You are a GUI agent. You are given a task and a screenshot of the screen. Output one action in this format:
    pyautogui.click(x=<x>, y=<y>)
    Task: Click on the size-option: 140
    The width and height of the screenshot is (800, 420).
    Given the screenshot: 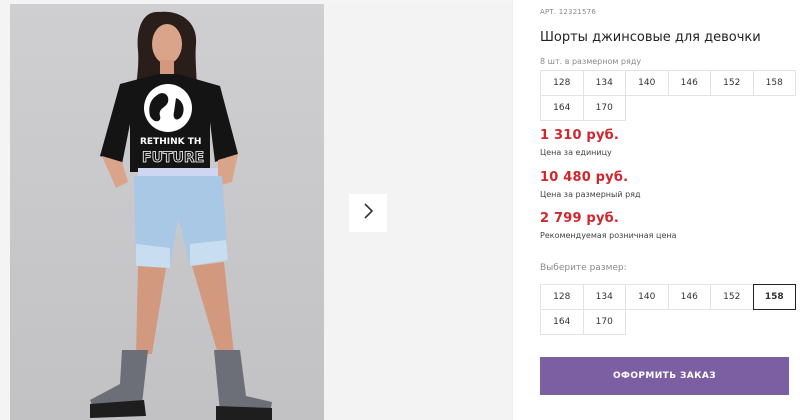 What is the action you would take?
    pyautogui.click(x=647, y=297)
    